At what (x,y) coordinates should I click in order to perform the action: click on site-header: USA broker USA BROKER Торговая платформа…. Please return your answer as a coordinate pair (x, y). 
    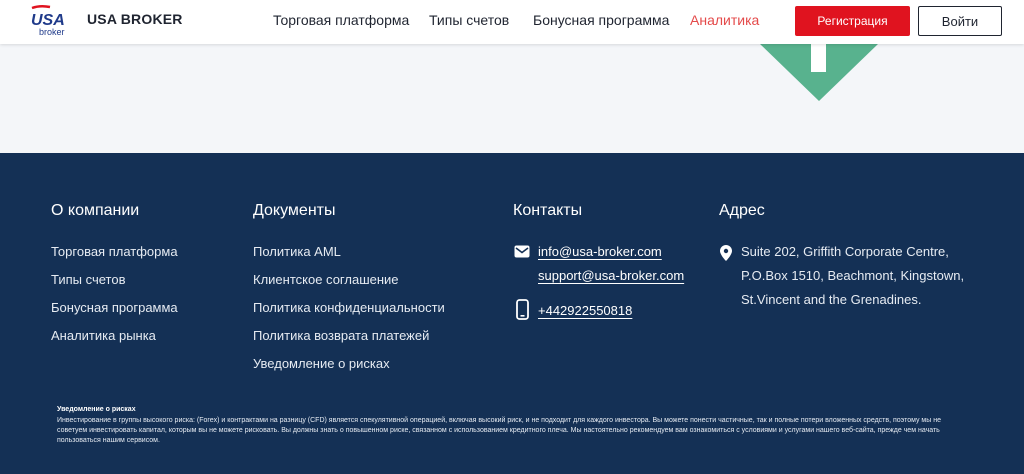
    Looking at the image, I should click on (512, 22).